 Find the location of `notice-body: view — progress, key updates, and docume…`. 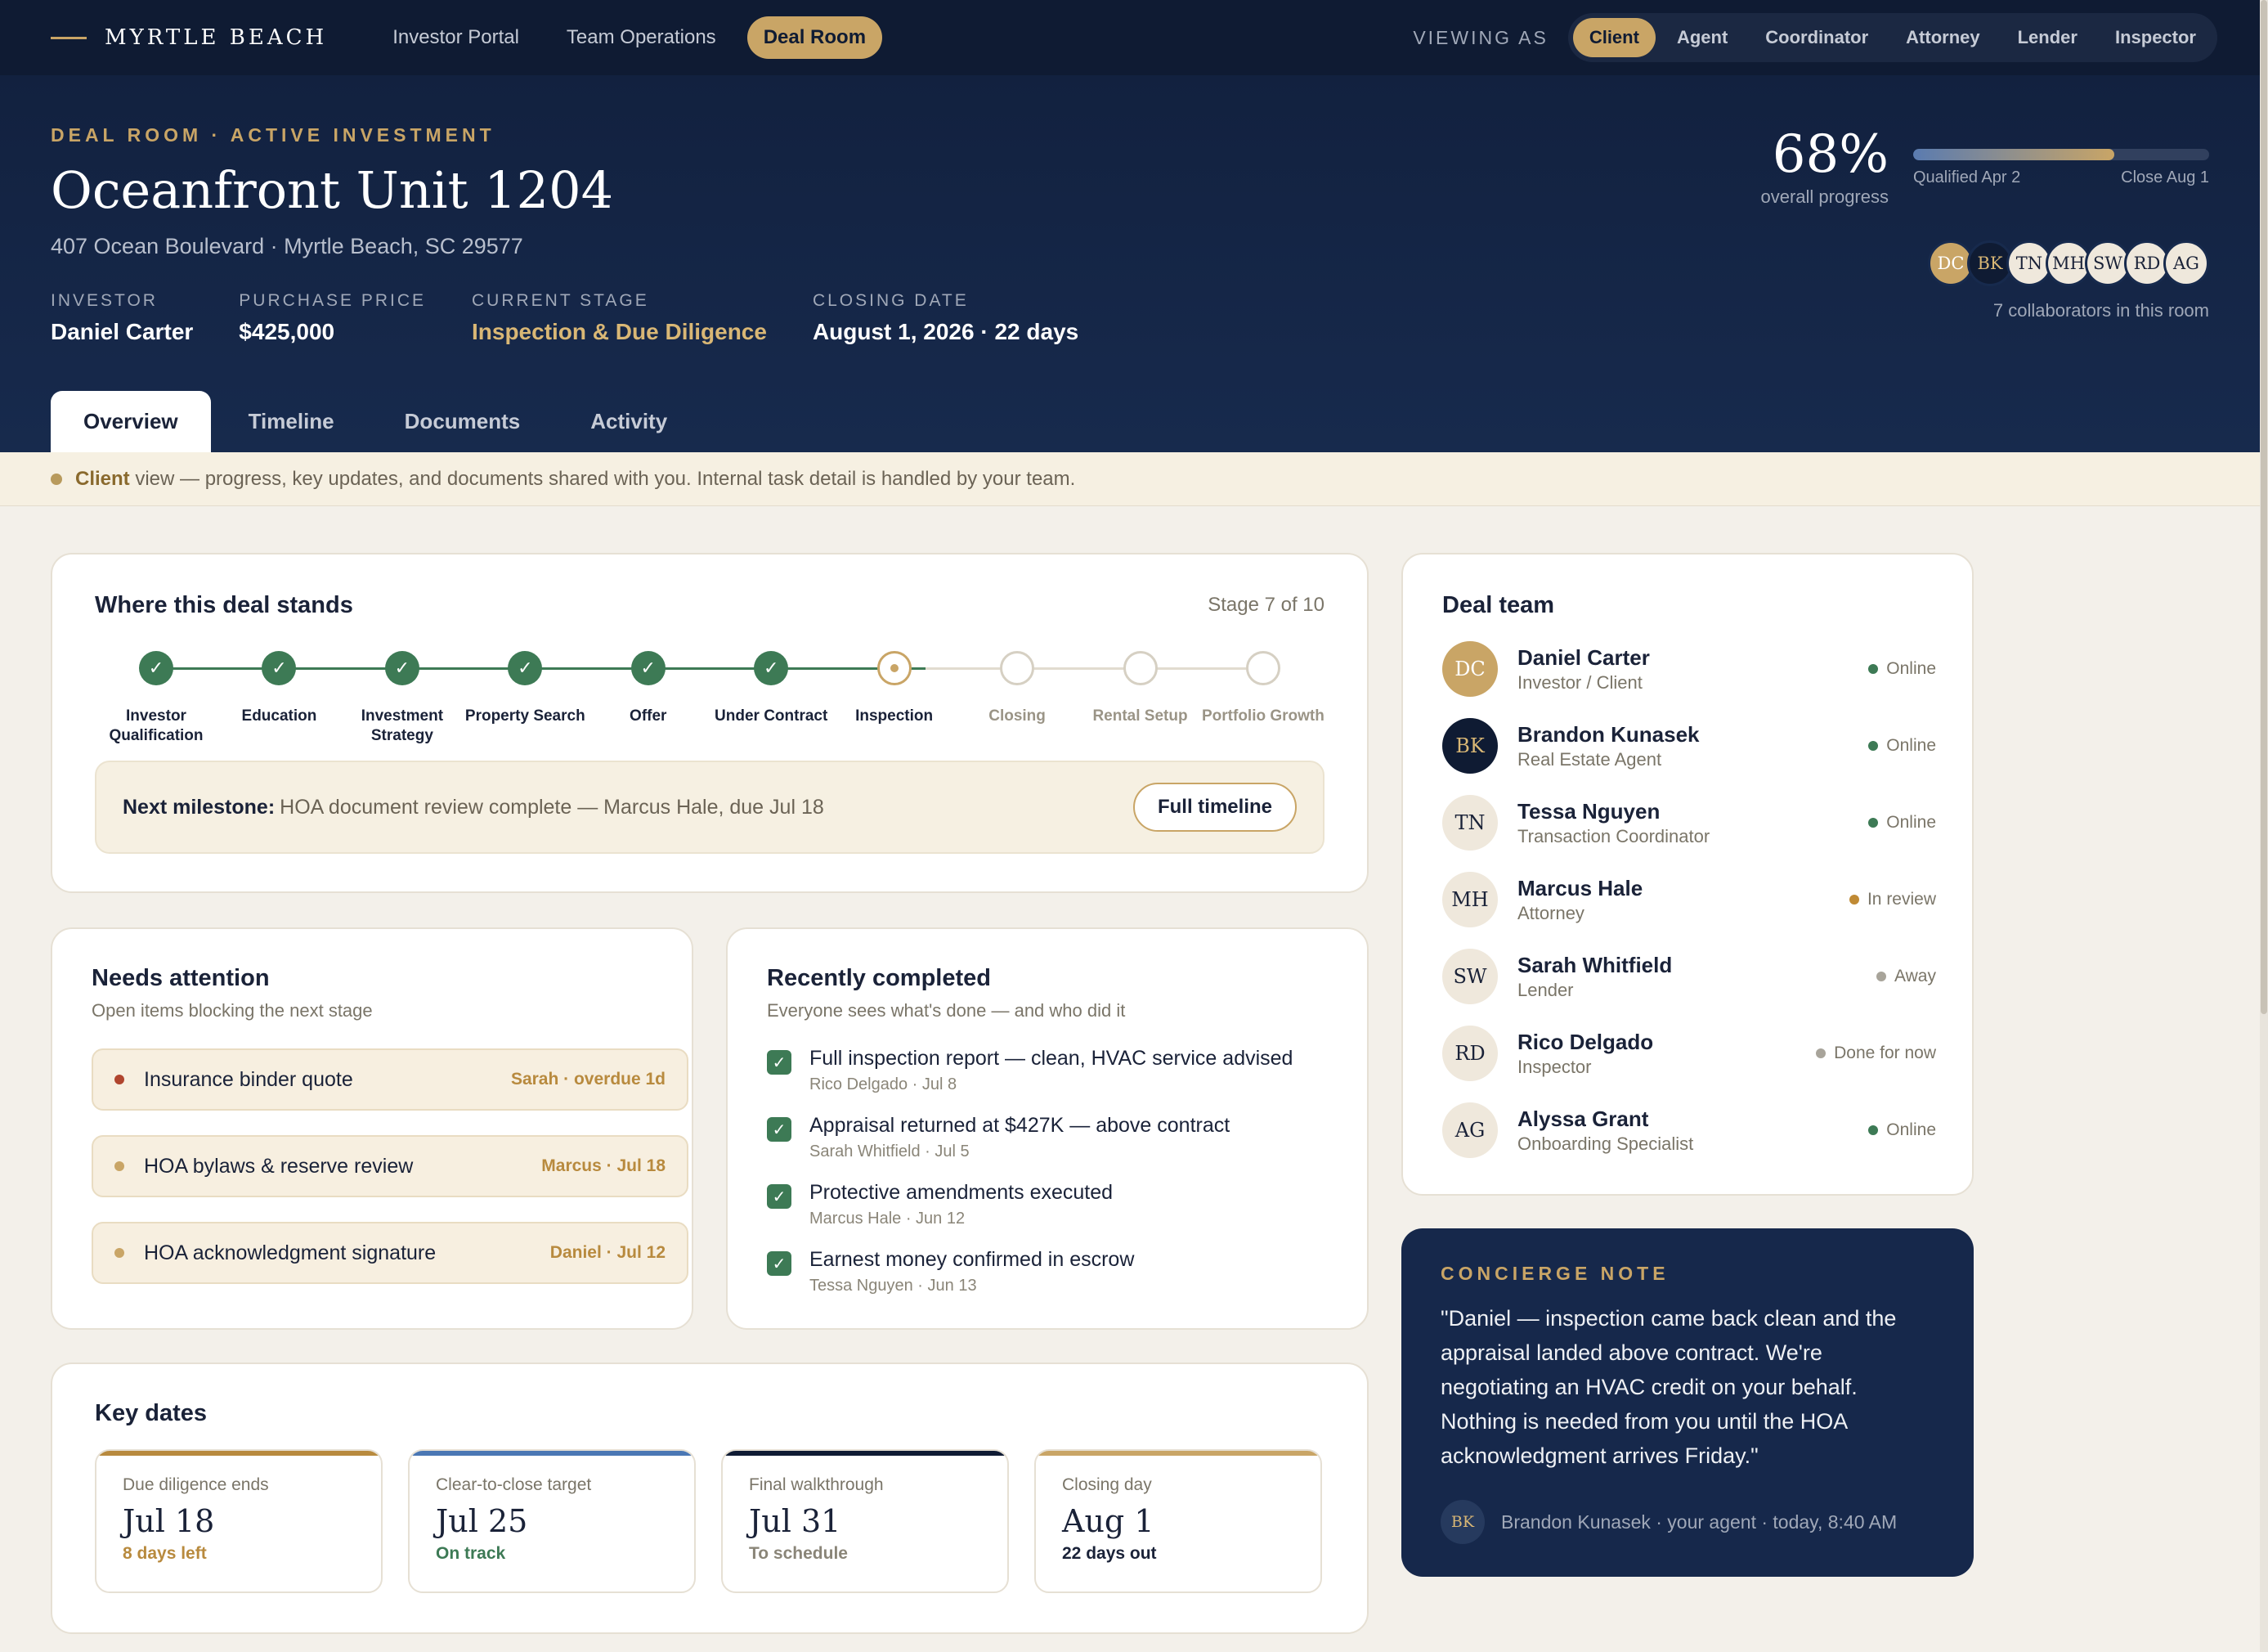

notice-body: view — progress, key updates, and docume… is located at coordinates (605, 479).